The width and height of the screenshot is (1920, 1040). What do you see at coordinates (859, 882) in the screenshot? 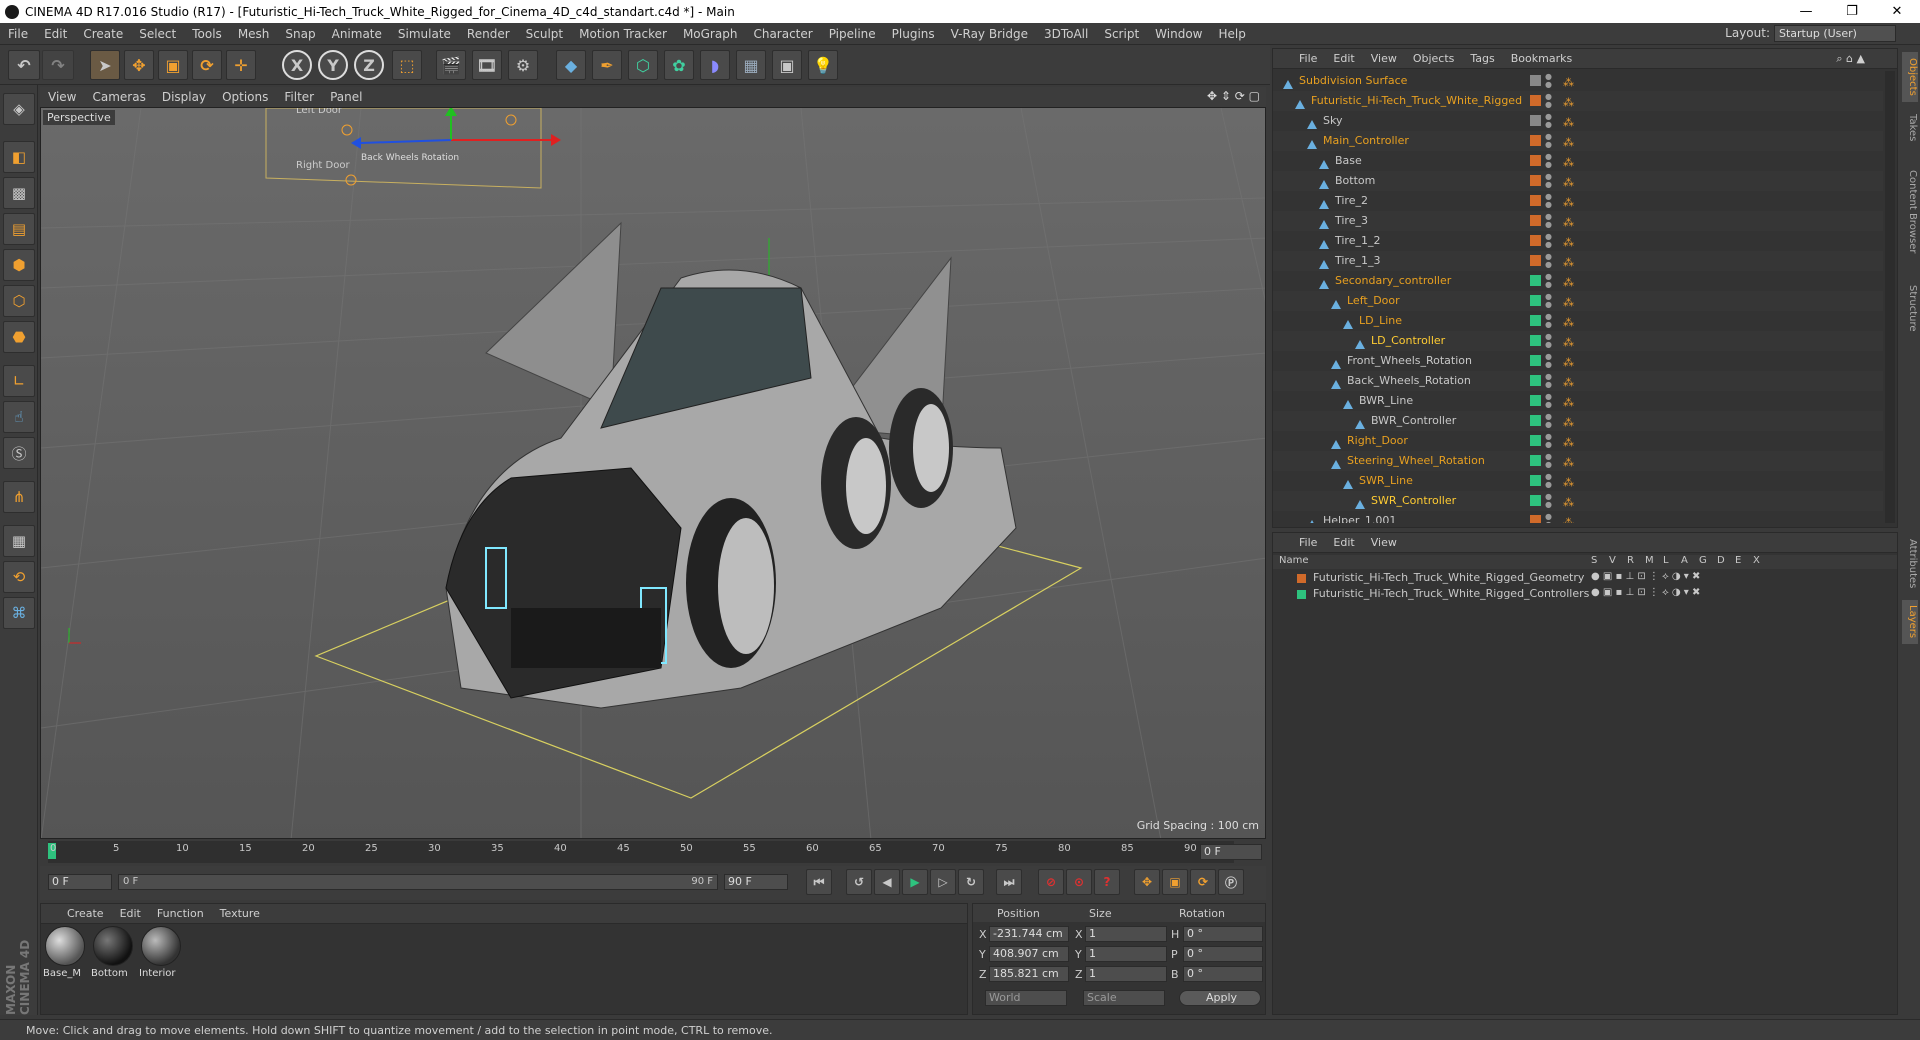
I see `prev-key-icon: ↺` at bounding box center [859, 882].